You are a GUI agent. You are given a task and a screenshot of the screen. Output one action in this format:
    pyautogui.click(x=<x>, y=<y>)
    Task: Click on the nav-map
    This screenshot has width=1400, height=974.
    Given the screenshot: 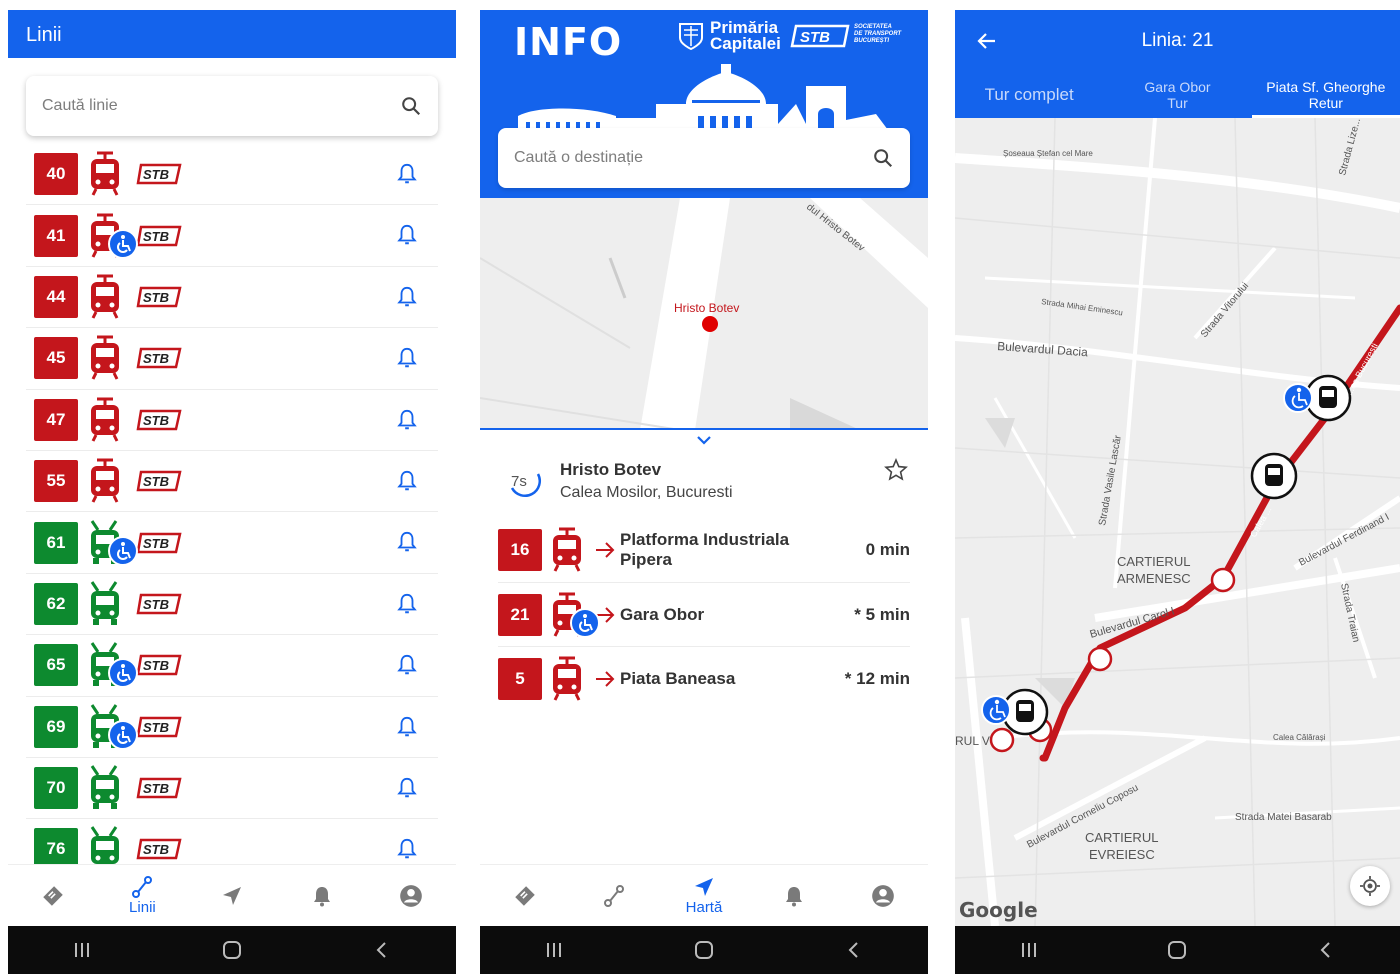 What is the action you would take?
    pyautogui.click(x=232, y=896)
    